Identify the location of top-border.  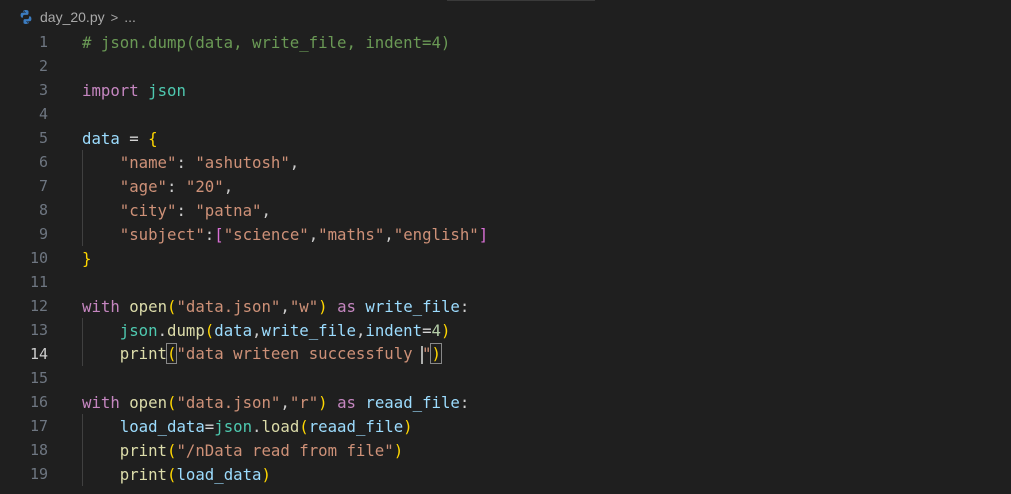
(505, 1).